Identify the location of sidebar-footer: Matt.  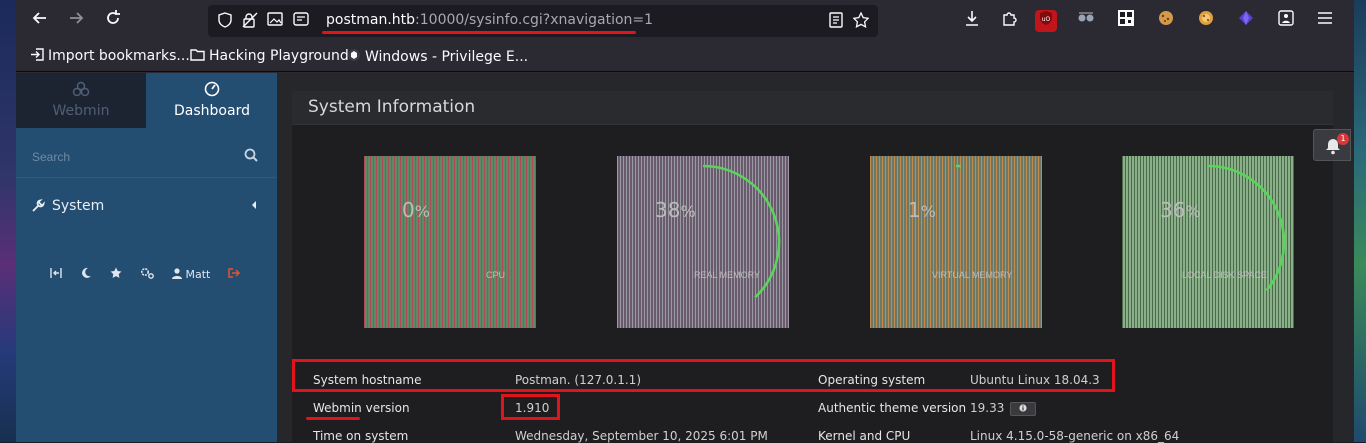
(150, 275).